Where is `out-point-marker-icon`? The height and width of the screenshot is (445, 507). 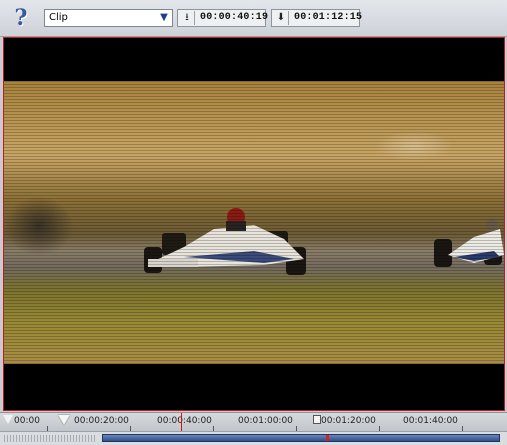 out-point-marker-icon is located at coordinates (317, 419).